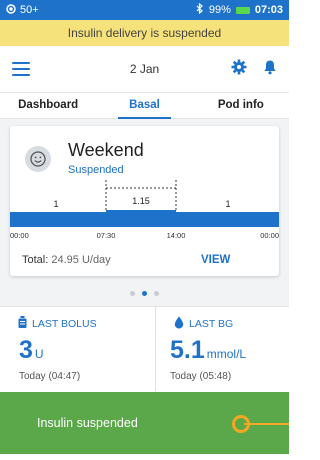 Image resolution: width=320 pixels, height=460 pixels. I want to click on bottom-edge, so click(144, 457).